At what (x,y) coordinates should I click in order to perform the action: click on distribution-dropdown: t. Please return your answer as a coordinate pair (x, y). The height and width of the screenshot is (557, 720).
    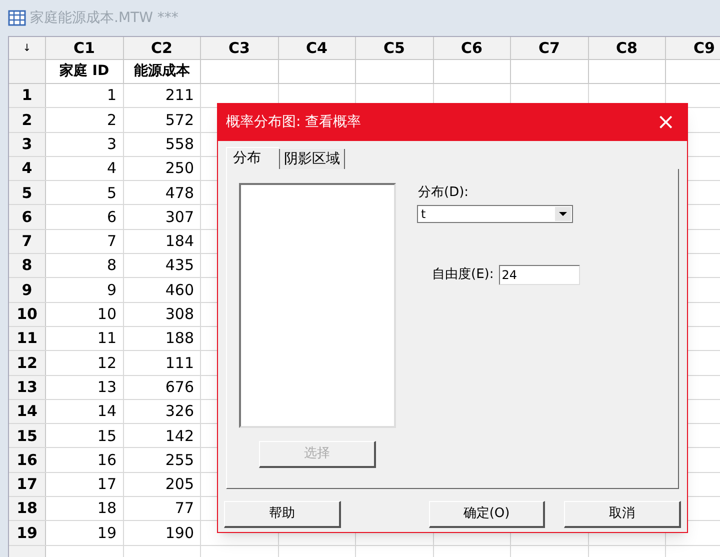
    Looking at the image, I should click on (495, 213).